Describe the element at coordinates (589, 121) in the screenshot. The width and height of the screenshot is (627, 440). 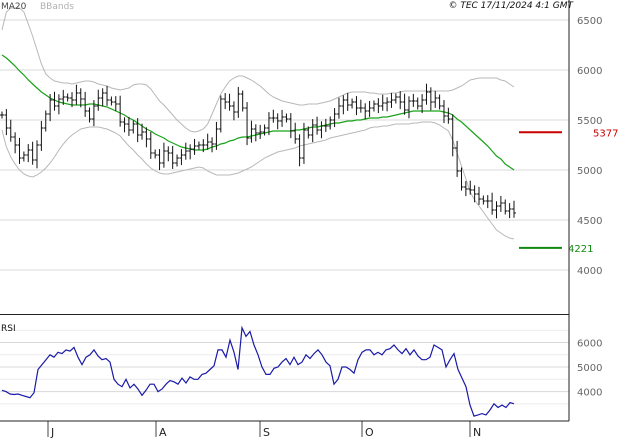
I see `price-tick-label: 5500` at that location.